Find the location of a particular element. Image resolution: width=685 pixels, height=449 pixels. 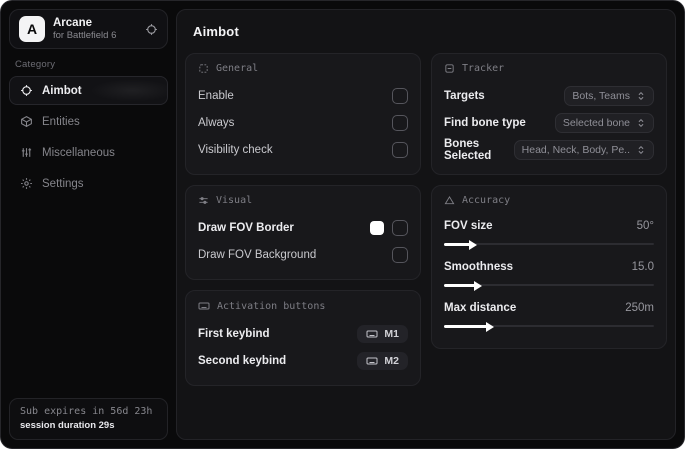

setting-label: Enable is located at coordinates (216, 95).